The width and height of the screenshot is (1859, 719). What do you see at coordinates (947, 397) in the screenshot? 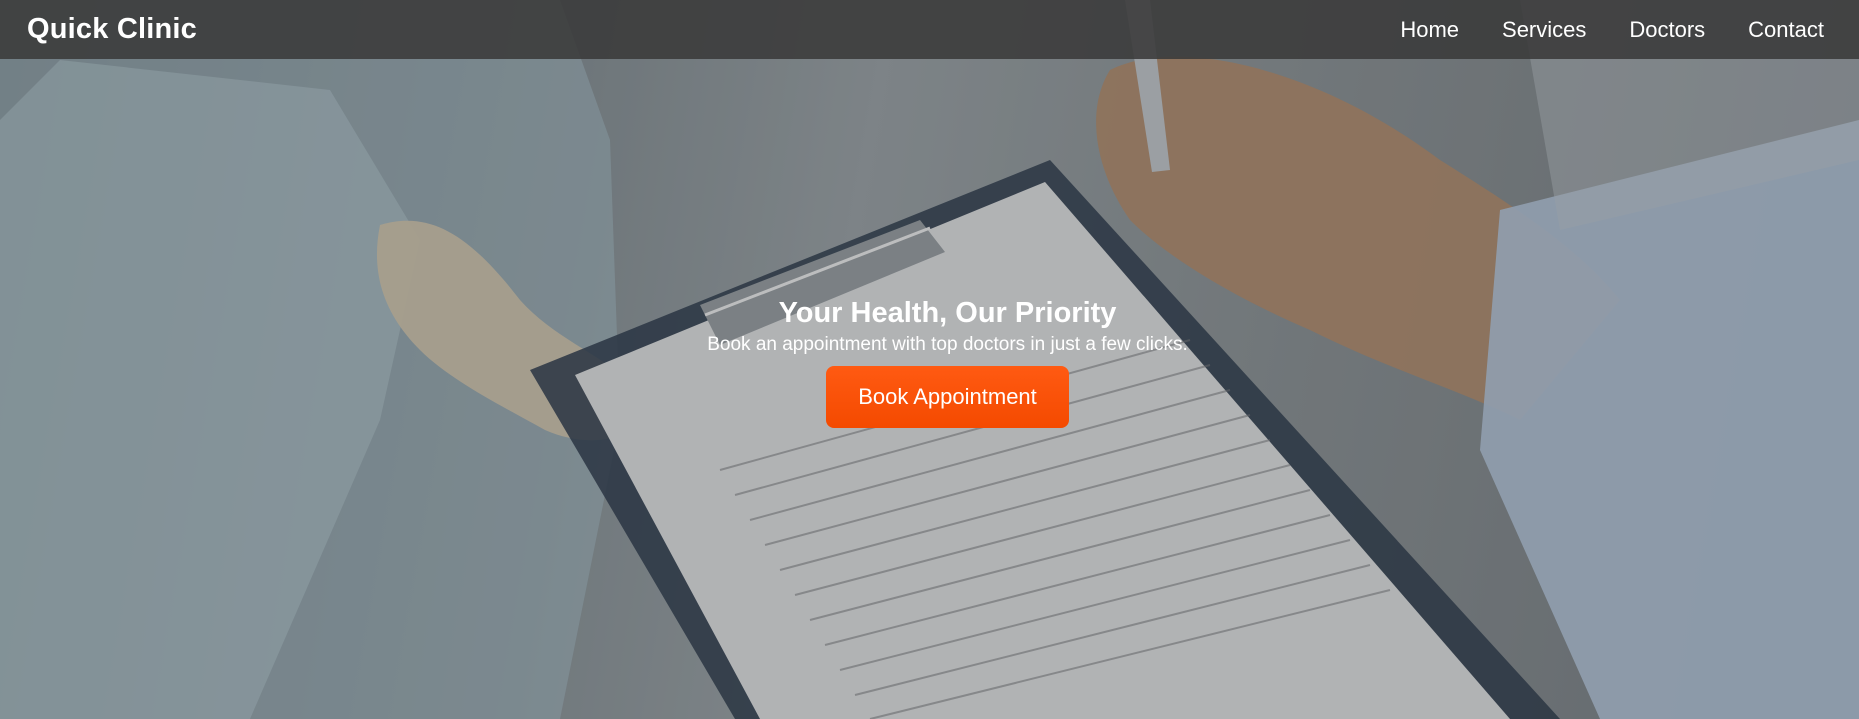
I see `book-appointment-button: Book Appointment` at bounding box center [947, 397].